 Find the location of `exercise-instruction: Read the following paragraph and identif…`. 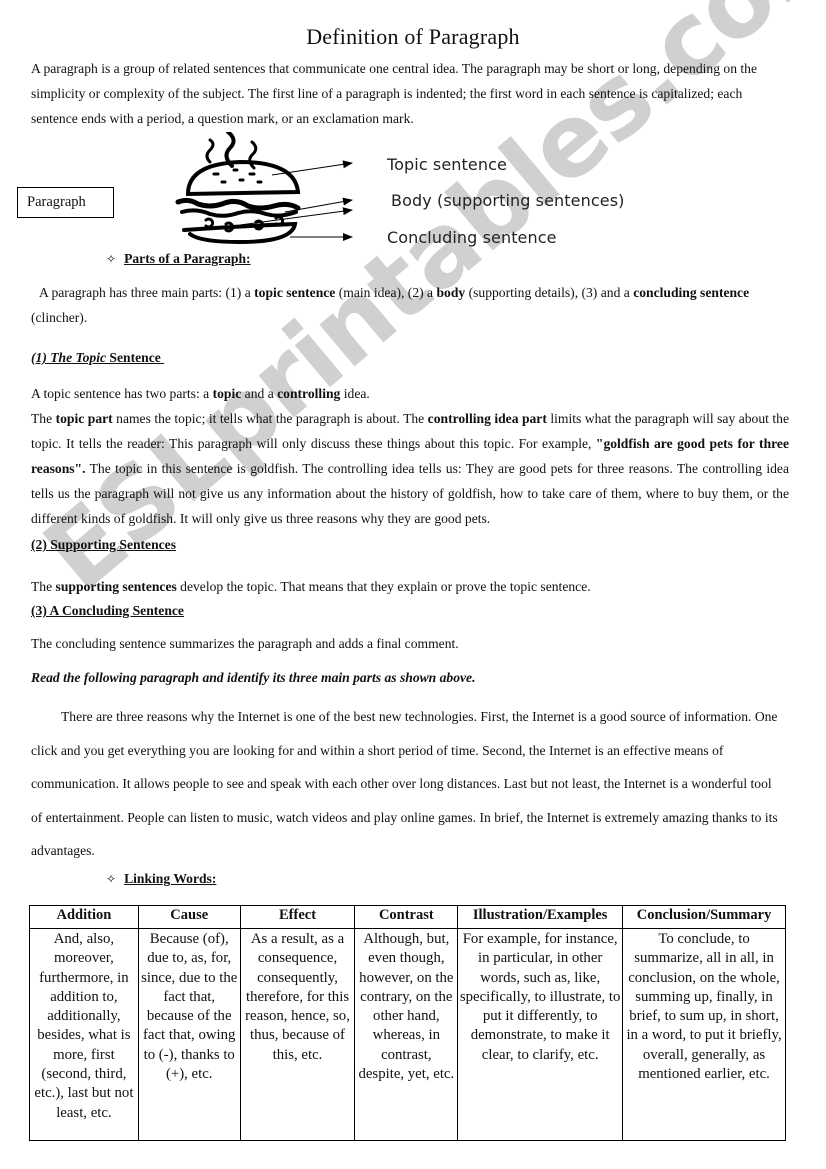

exercise-instruction: Read the following paragraph and identif… is located at coordinates (253, 677).